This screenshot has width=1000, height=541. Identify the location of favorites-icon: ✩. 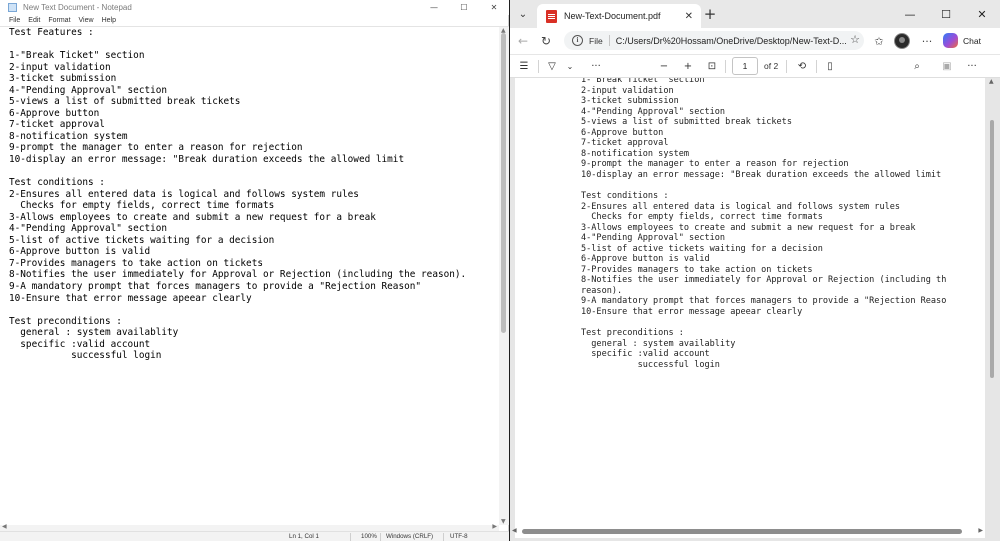
(879, 41).